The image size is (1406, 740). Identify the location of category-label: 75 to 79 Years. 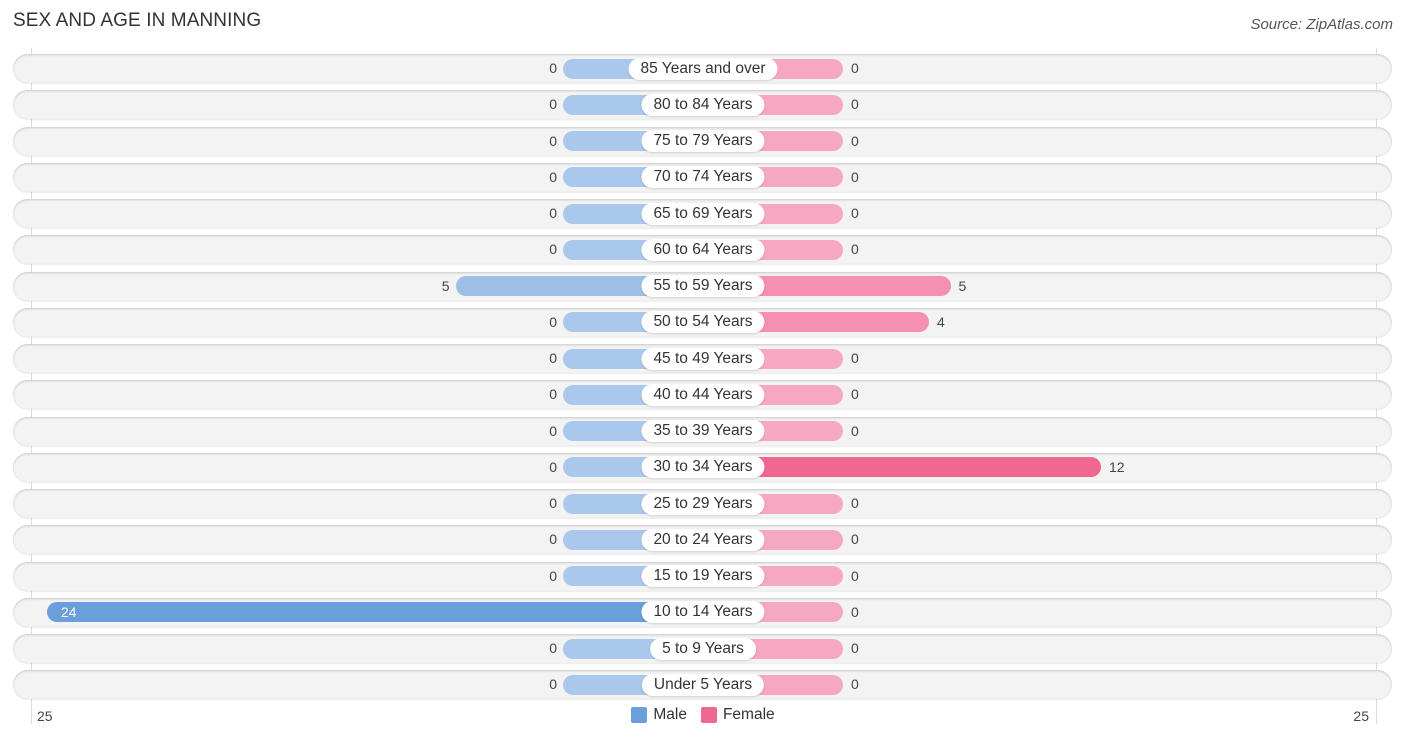
(703, 141).